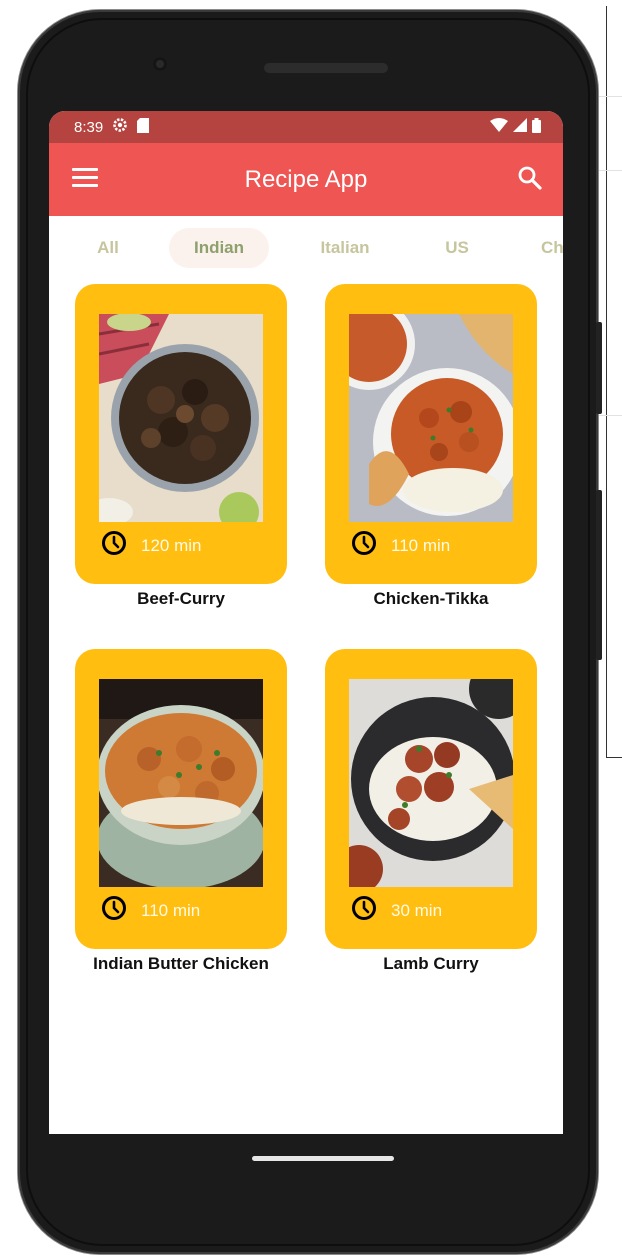 This screenshot has width=622, height=1260. Describe the element at coordinates (160, 64) in the screenshot. I see `front-camera` at that location.